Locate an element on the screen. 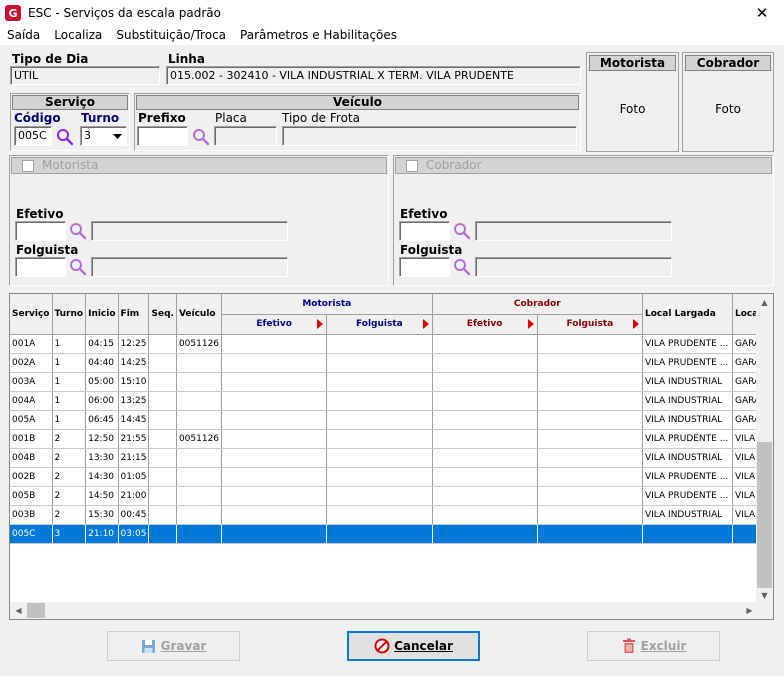 The height and width of the screenshot is (676, 784). vertical-scroll-thumb is located at coordinates (764, 515).